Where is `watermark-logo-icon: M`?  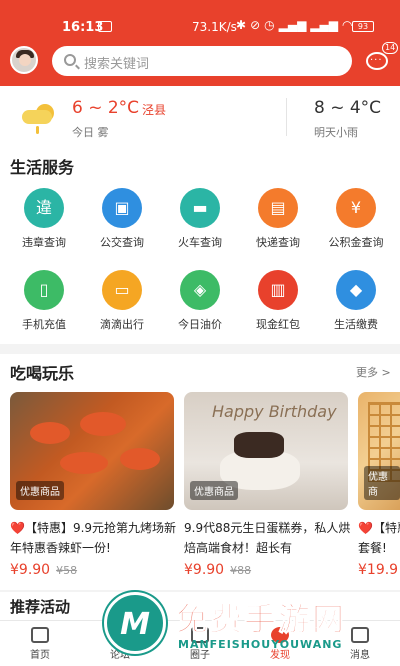
watermark-logo-icon: M is located at coordinates (135, 623).